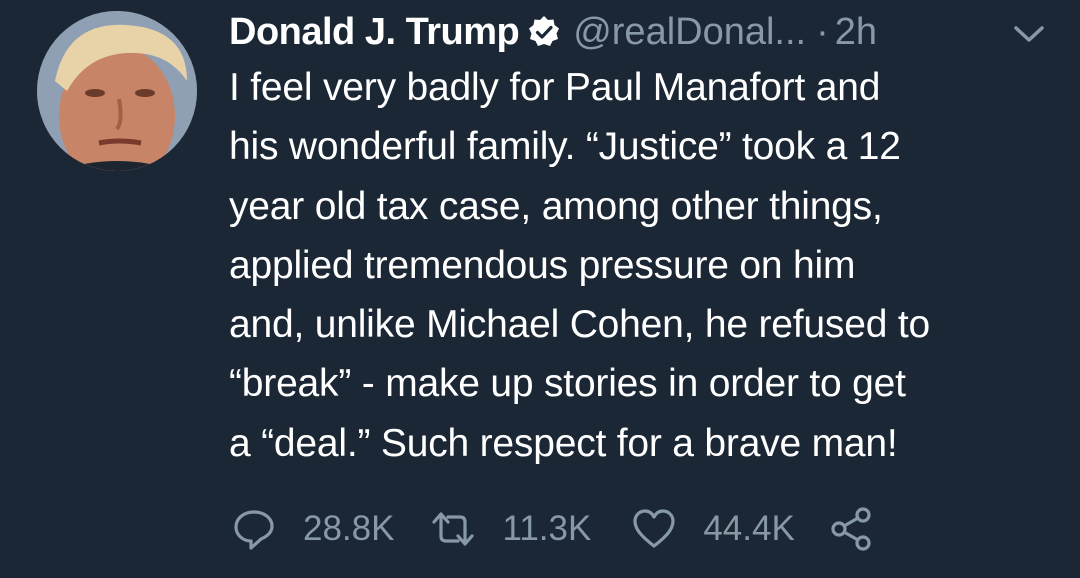 The image size is (1080, 578). Describe the element at coordinates (556, 206) in the screenshot. I see `tweet-text-line: year old tax case, among other things,` at that location.